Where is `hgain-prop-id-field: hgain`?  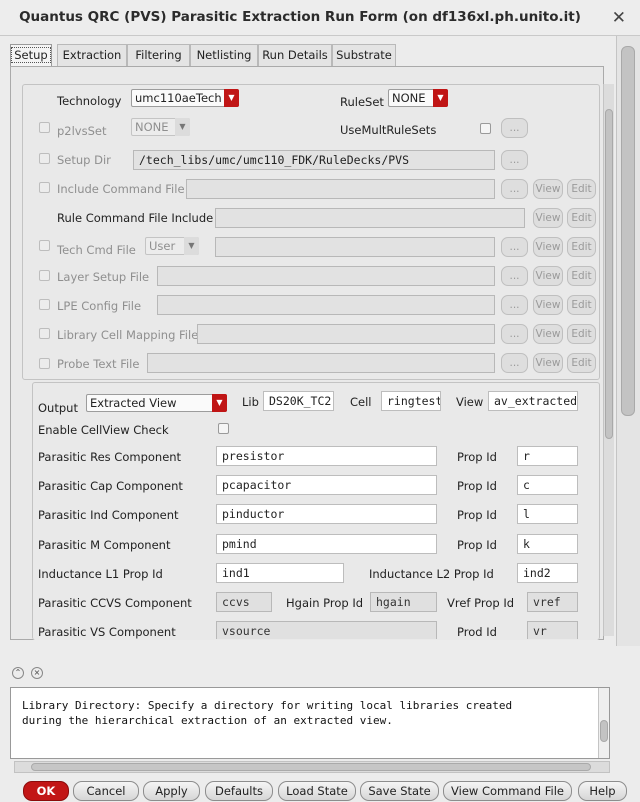 hgain-prop-id-field: hgain is located at coordinates (403, 602).